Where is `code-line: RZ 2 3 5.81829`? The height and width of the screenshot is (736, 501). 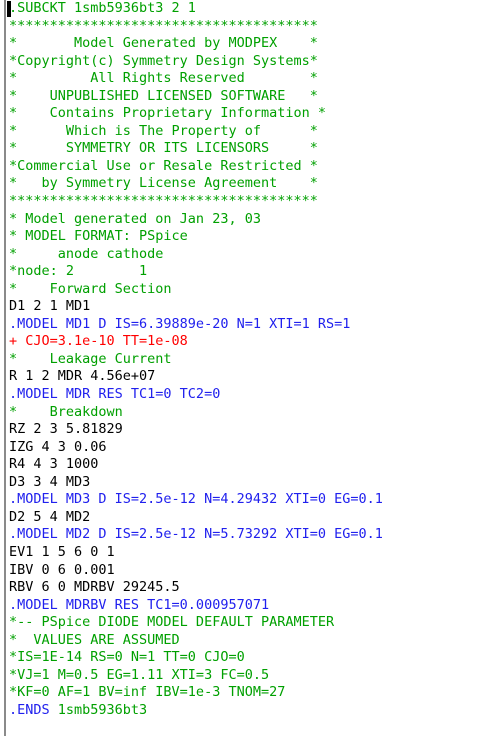
code-line: RZ 2 3 5.81829 is located at coordinates (255, 430).